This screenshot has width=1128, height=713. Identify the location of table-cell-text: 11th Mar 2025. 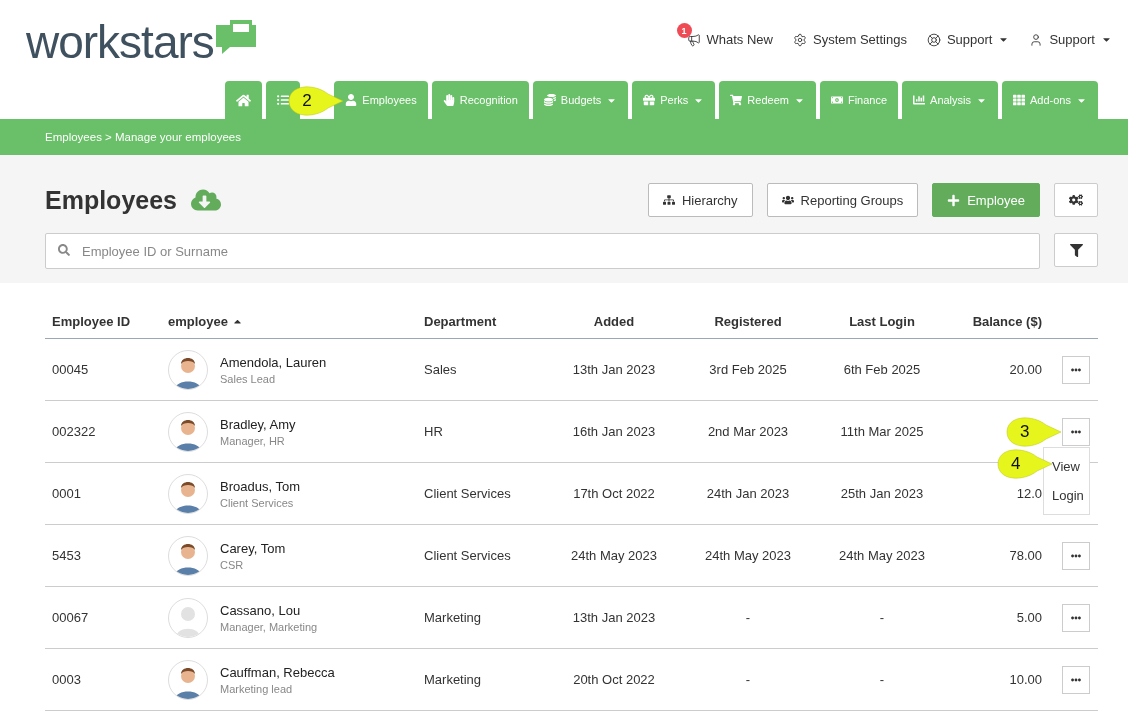
(882, 431).